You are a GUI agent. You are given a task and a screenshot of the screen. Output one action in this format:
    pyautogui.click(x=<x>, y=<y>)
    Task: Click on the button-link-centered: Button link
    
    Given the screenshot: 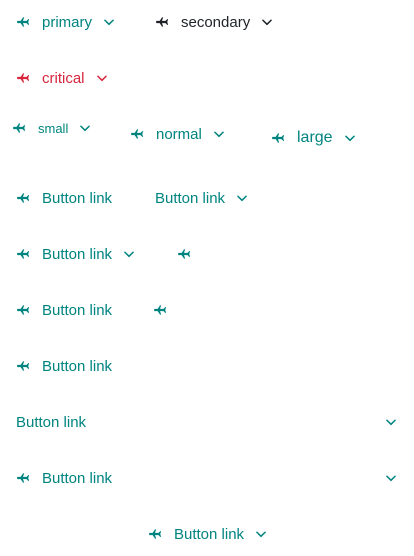 What is the action you would take?
    pyautogui.click(x=208, y=534)
    